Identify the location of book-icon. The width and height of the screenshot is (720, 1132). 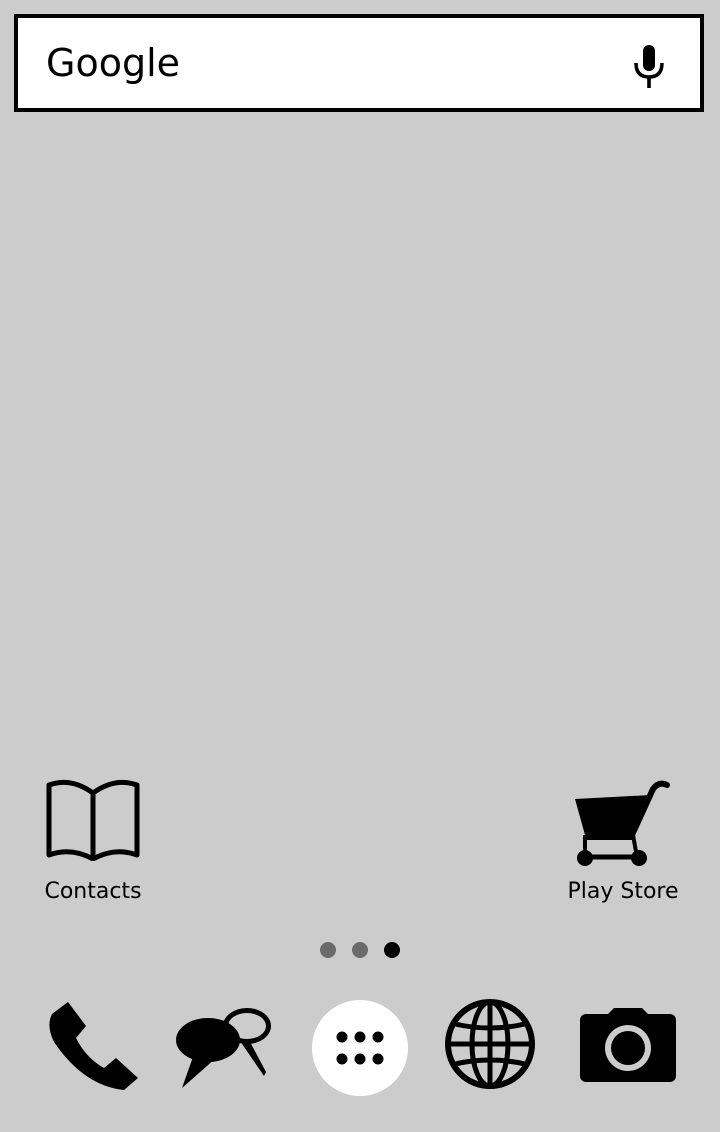
(93, 820).